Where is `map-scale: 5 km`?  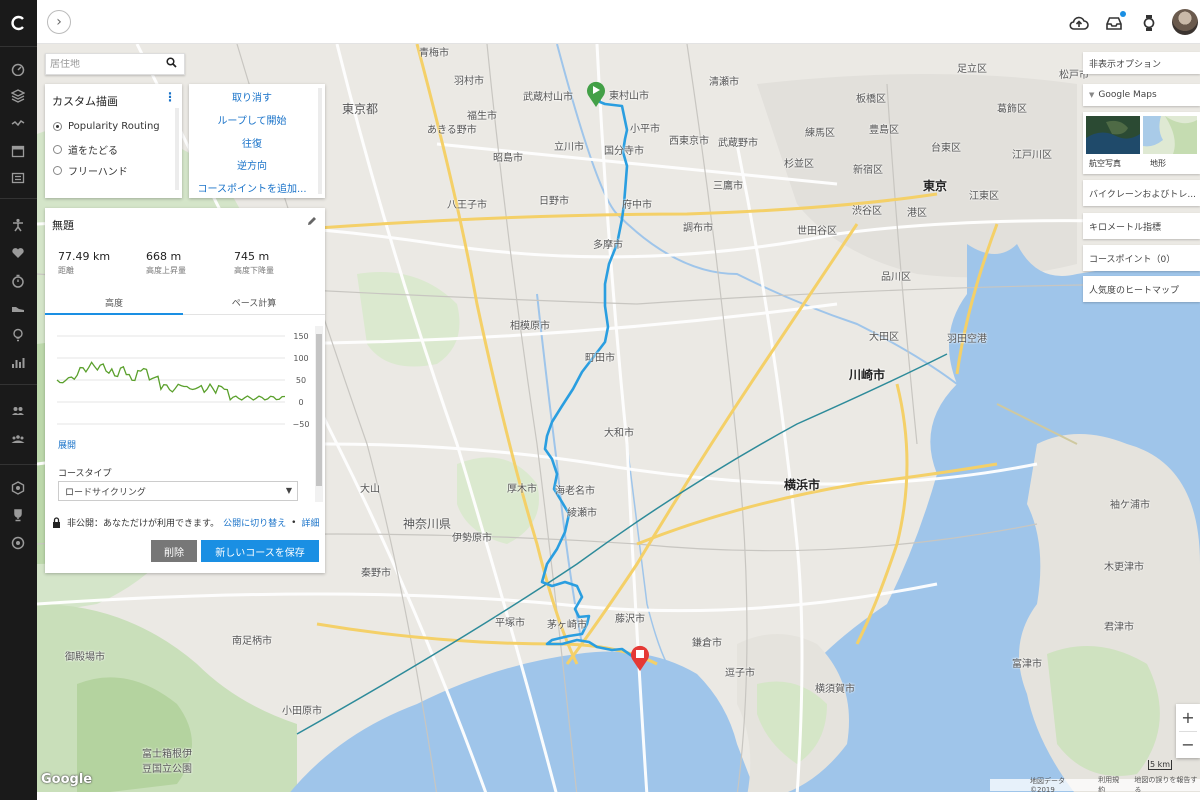
map-scale: 5 km is located at coordinates (1160, 765).